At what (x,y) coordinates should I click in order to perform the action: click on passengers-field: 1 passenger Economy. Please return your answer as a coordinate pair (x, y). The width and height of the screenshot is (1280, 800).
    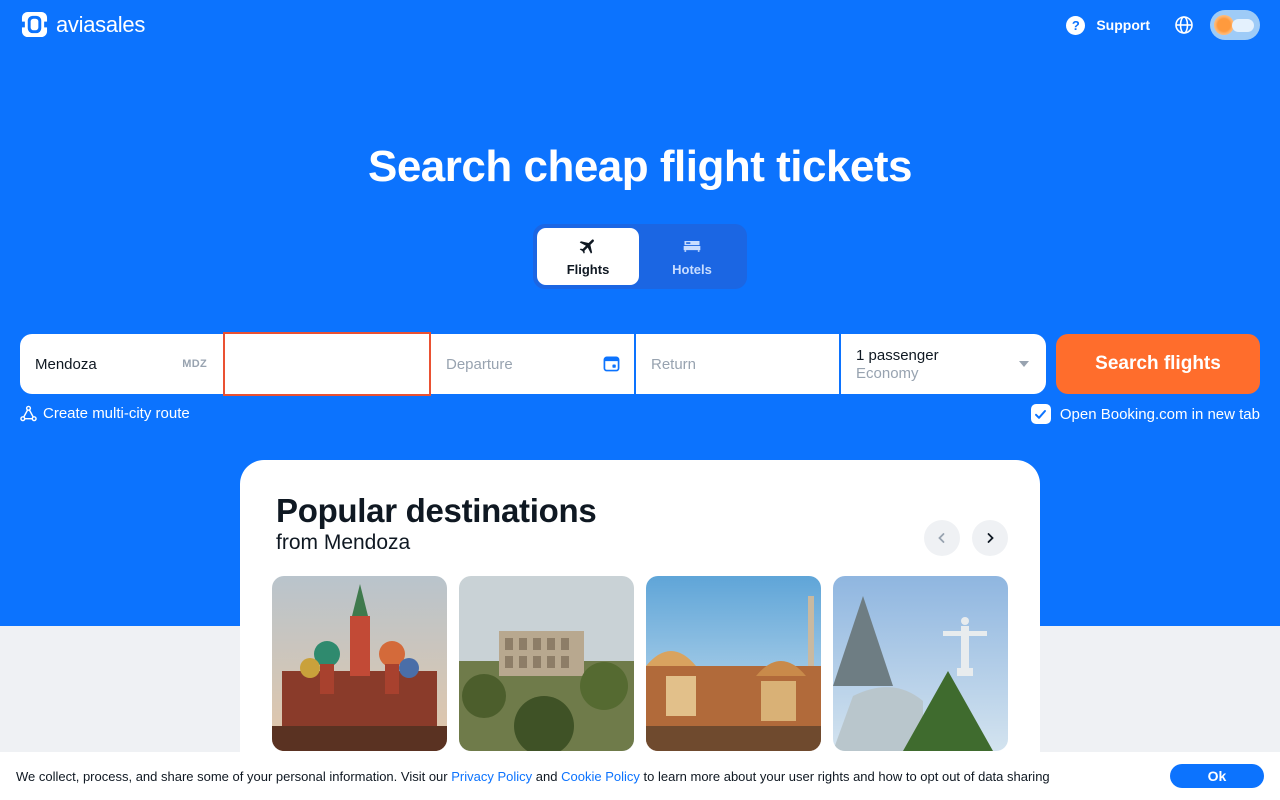
    Looking at the image, I should click on (943, 364).